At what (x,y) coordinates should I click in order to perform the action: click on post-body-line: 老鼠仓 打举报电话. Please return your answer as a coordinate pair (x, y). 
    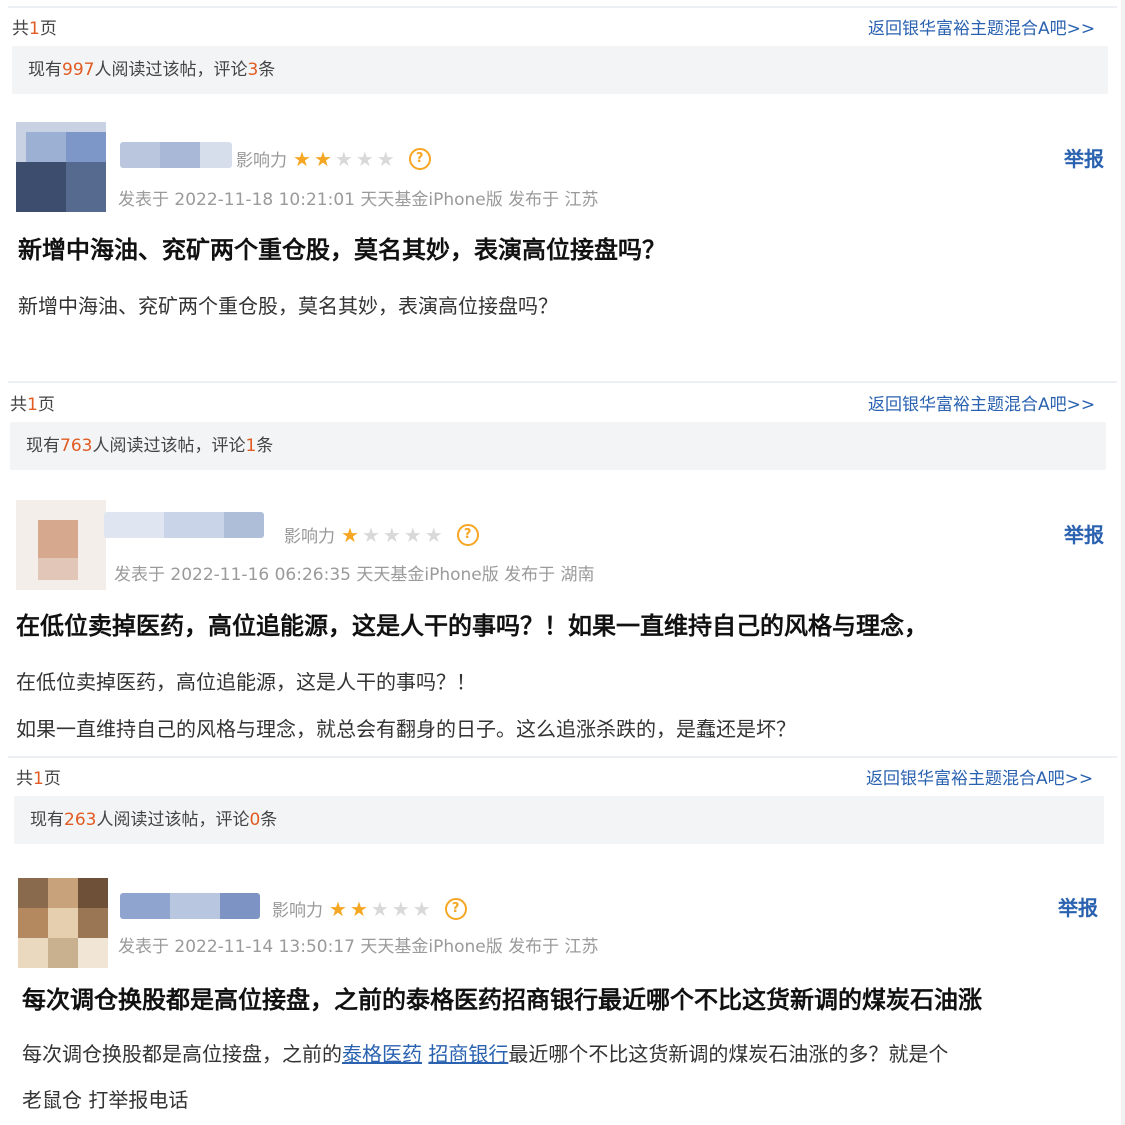
    Looking at the image, I should click on (105, 1100).